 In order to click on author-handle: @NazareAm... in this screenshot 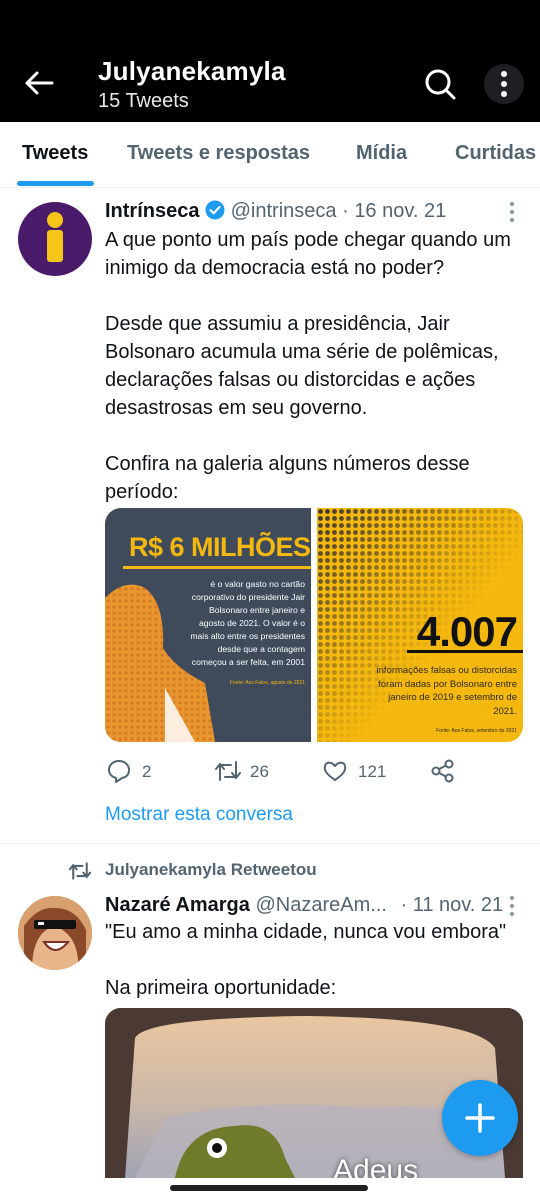, I will do `click(320, 905)`.